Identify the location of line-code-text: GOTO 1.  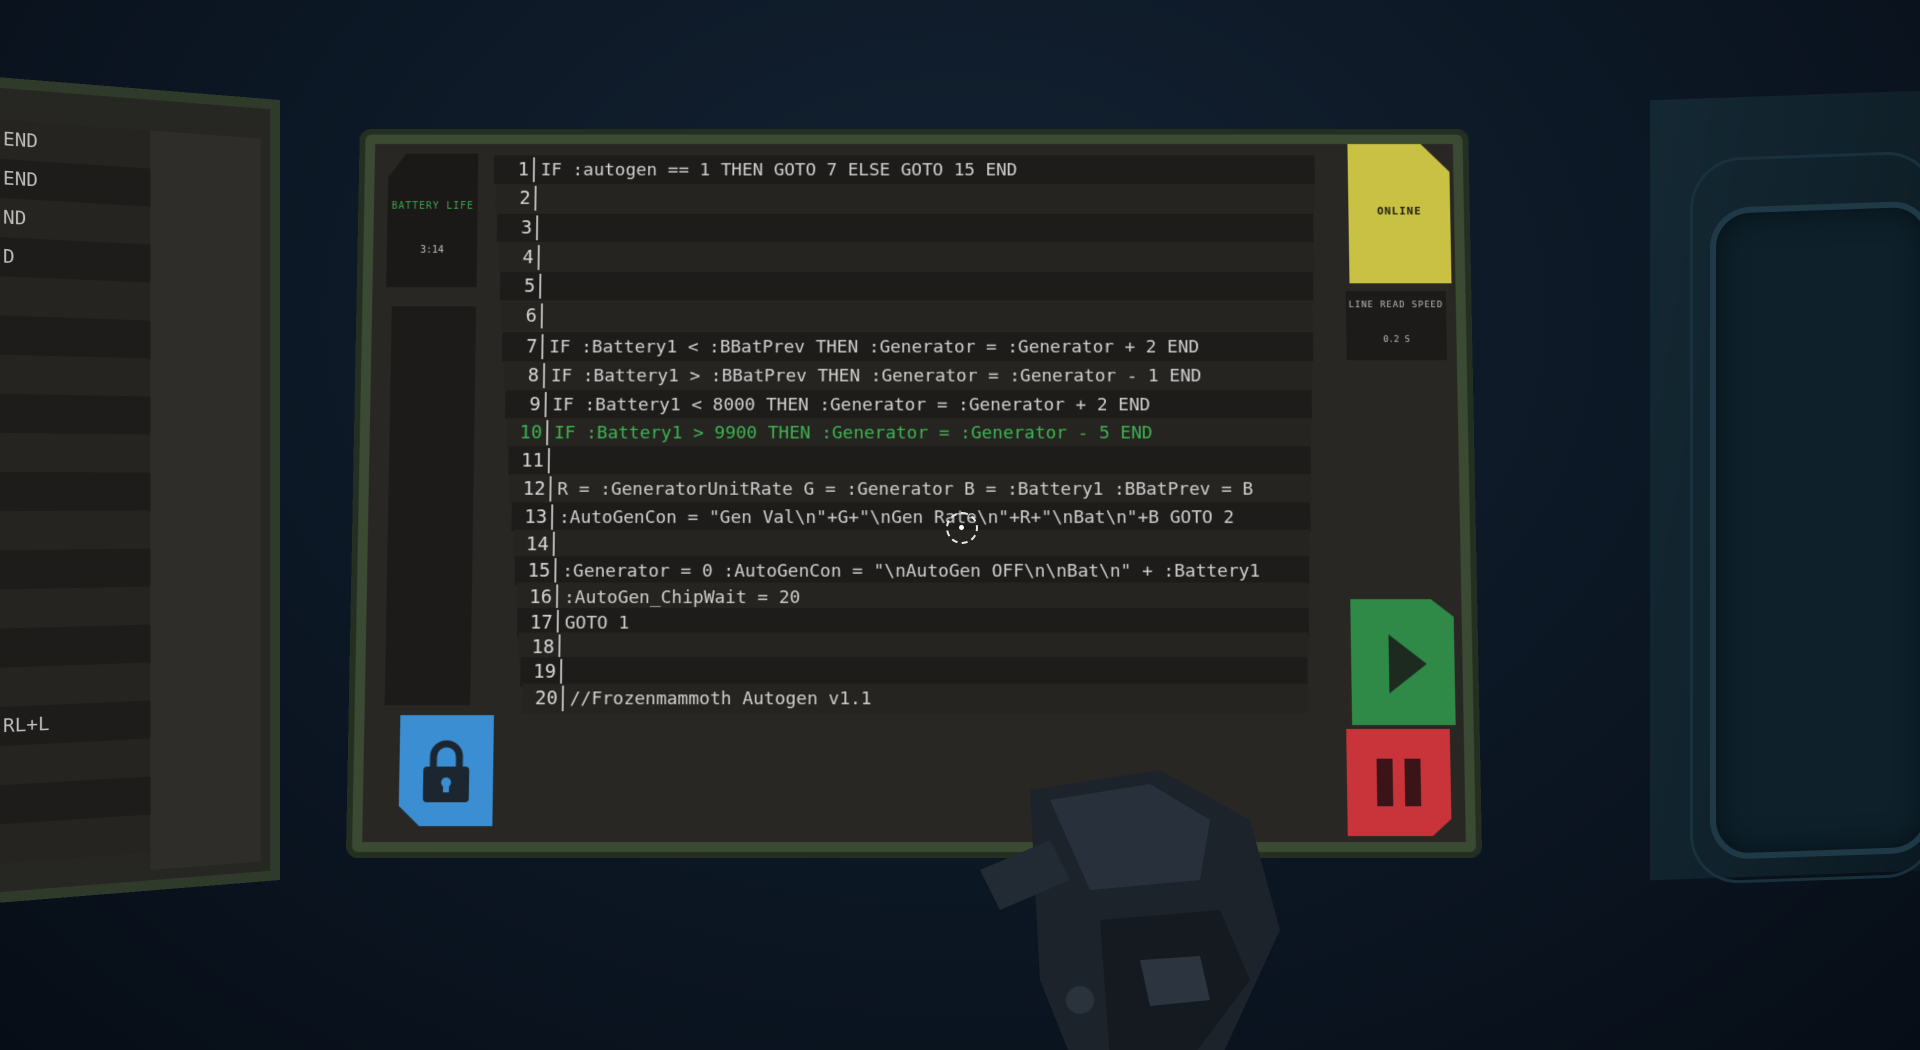
(597, 622).